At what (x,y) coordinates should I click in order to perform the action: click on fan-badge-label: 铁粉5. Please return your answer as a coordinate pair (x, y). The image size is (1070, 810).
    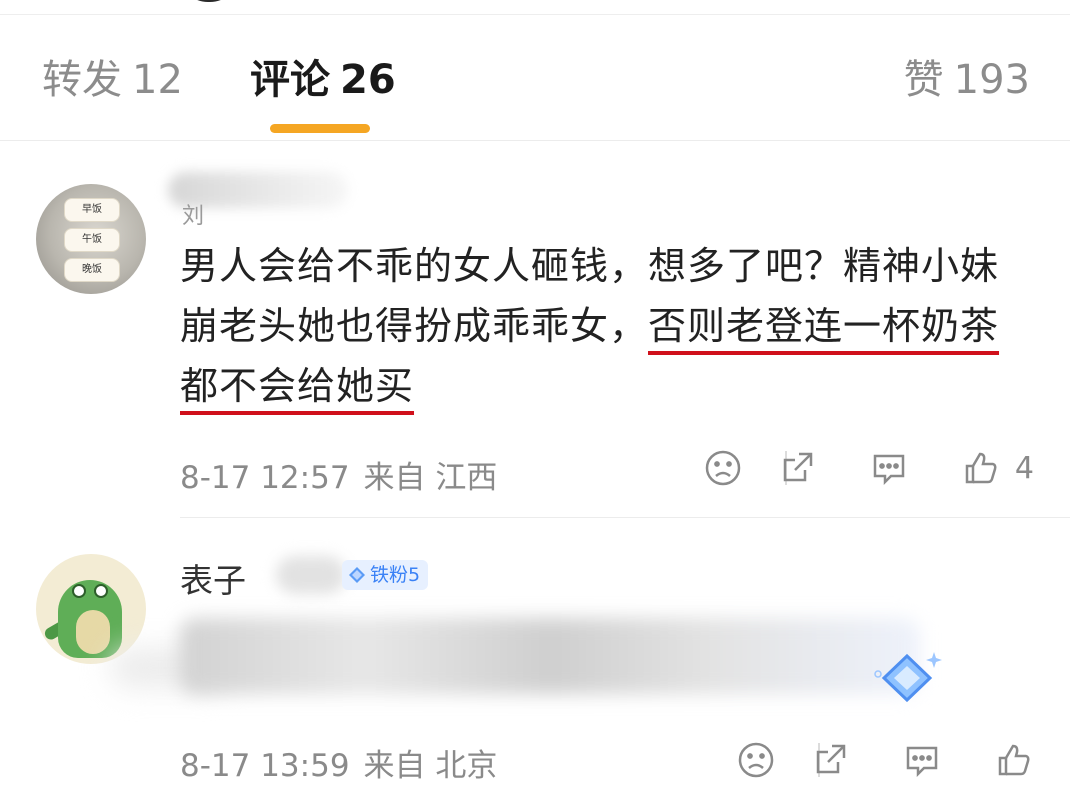
    Looking at the image, I should click on (395, 575).